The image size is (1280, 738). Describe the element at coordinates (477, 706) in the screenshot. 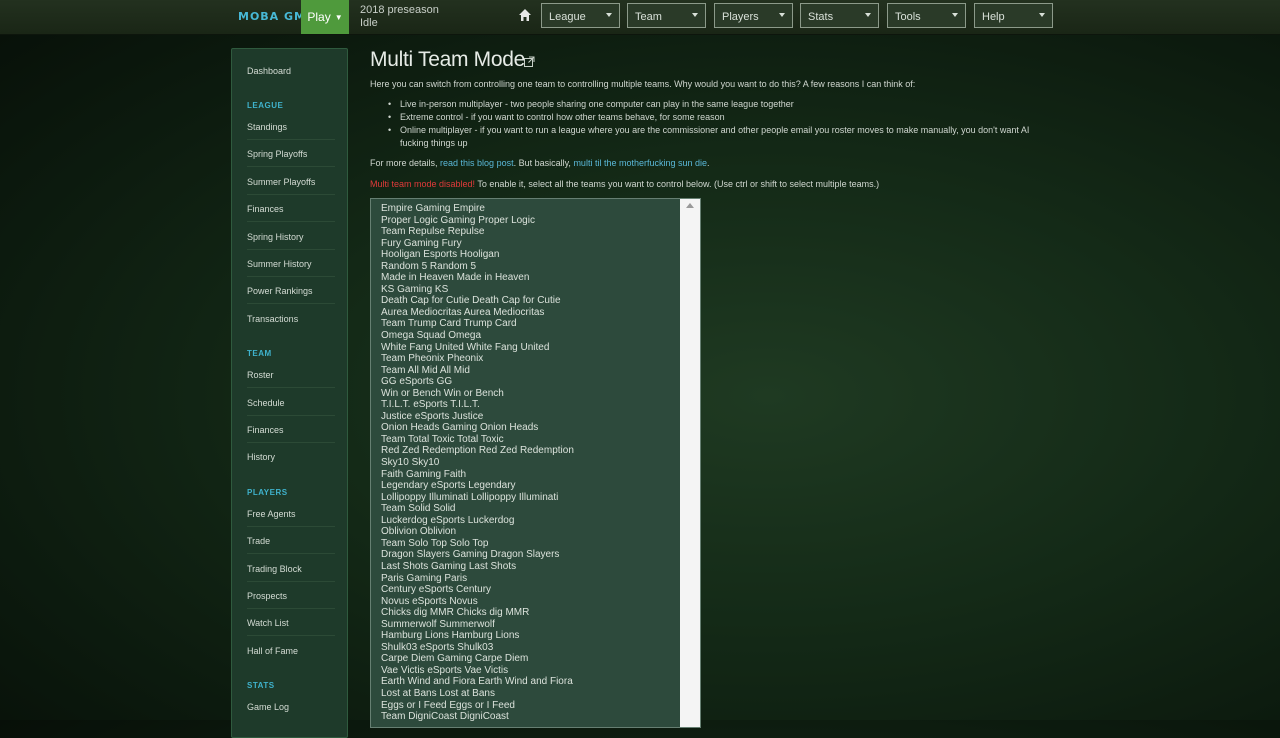

I see `team-option: Eggs or I Feed Eggs or I Feed` at that location.